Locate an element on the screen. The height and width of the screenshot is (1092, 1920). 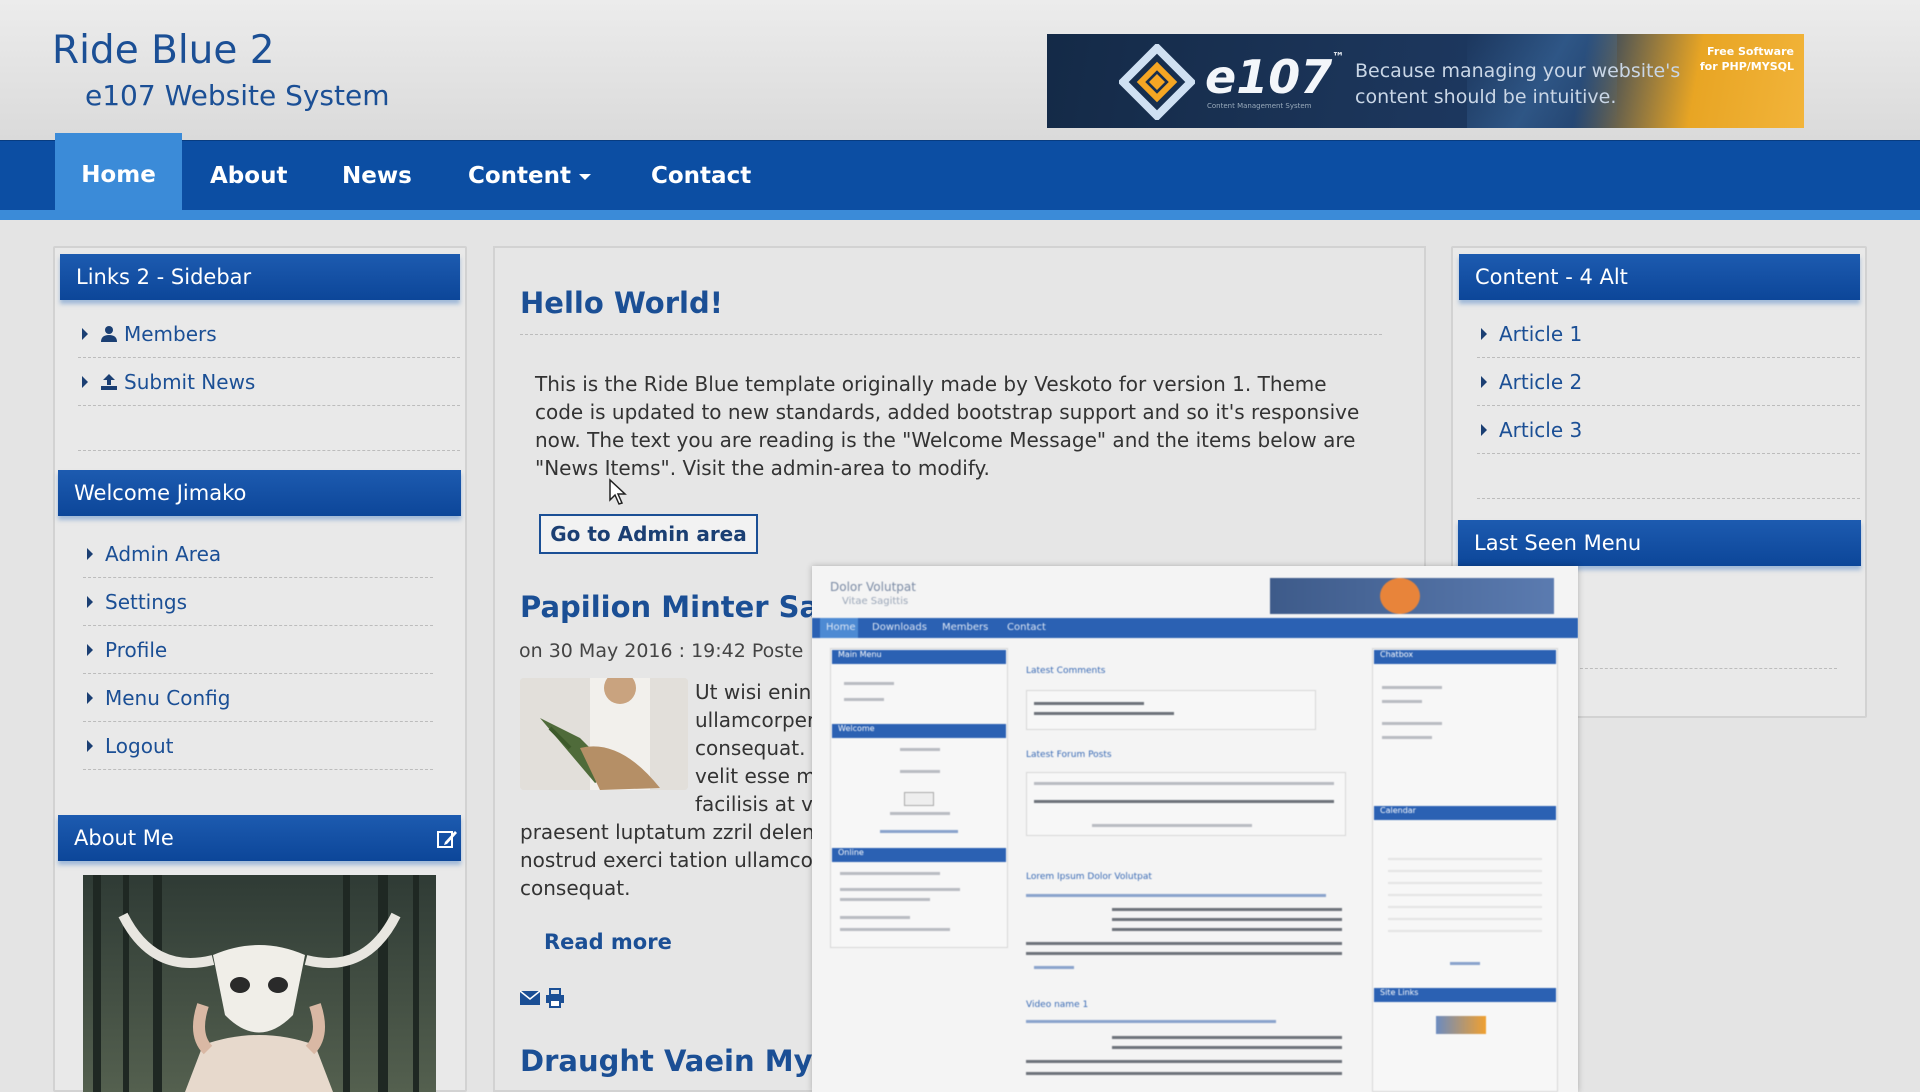
preview-nav-item: Members is located at coordinates (965, 627).